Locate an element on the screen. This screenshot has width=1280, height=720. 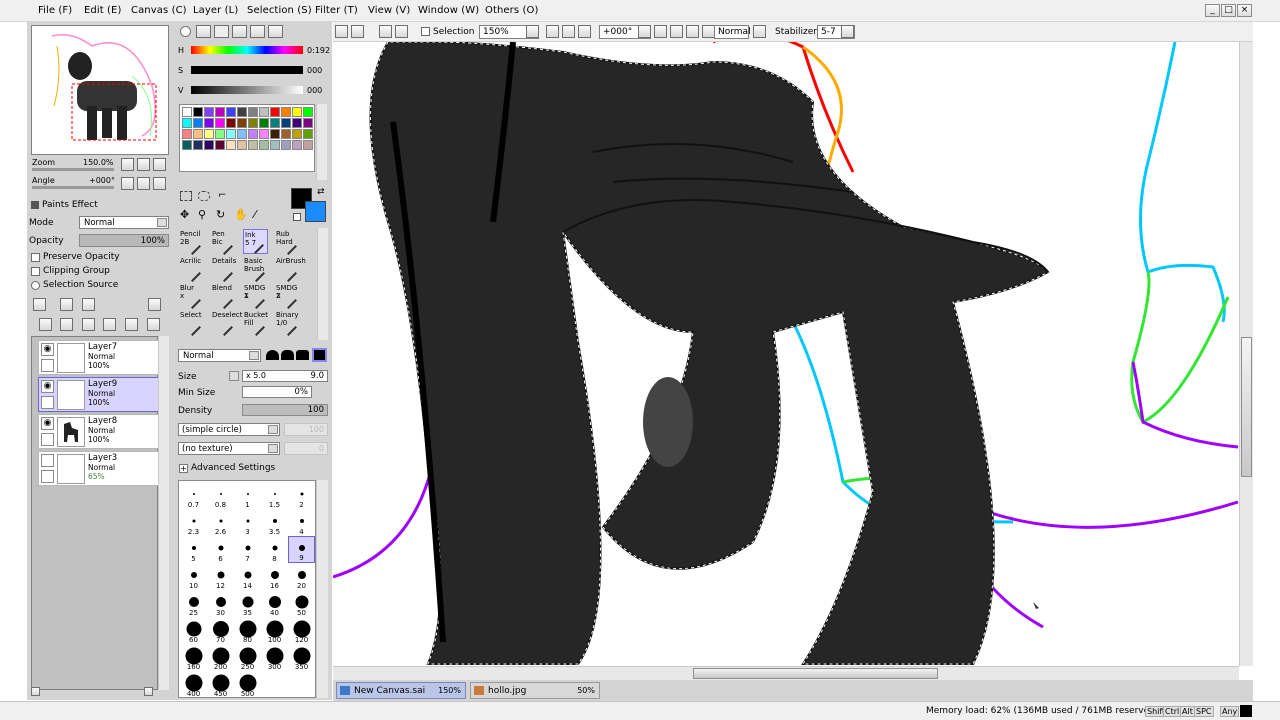
rgb-slider-icon is located at coordinates (203, 31).